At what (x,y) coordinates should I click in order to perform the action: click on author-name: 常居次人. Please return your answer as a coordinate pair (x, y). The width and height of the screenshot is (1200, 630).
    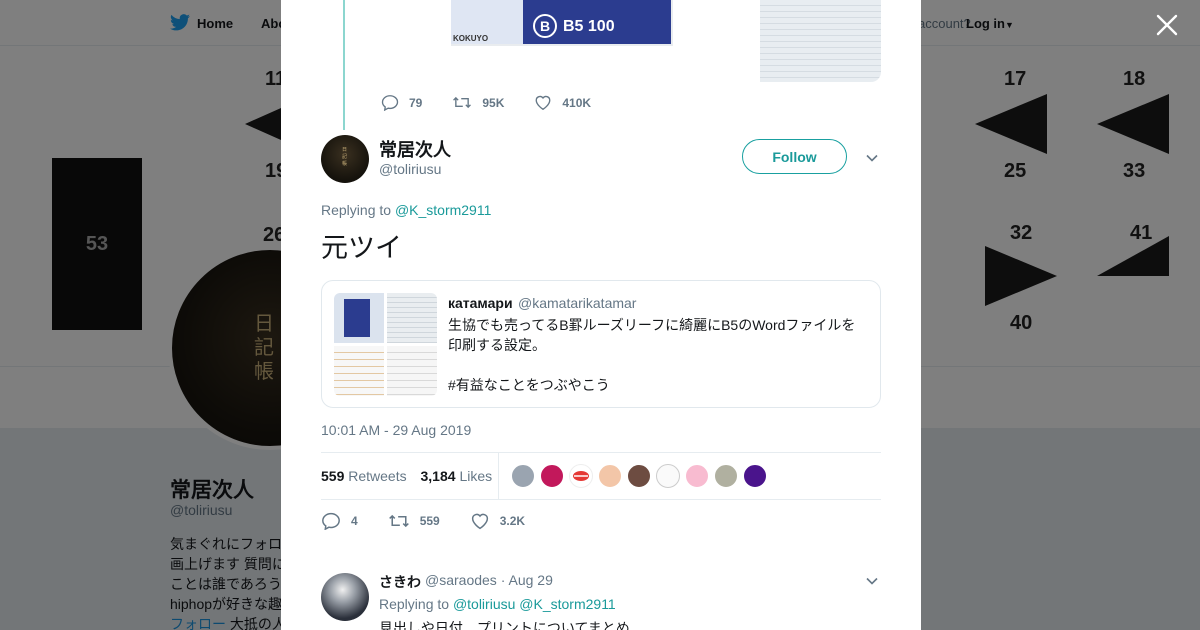
    Looking at the image, I should click on (415, 149).